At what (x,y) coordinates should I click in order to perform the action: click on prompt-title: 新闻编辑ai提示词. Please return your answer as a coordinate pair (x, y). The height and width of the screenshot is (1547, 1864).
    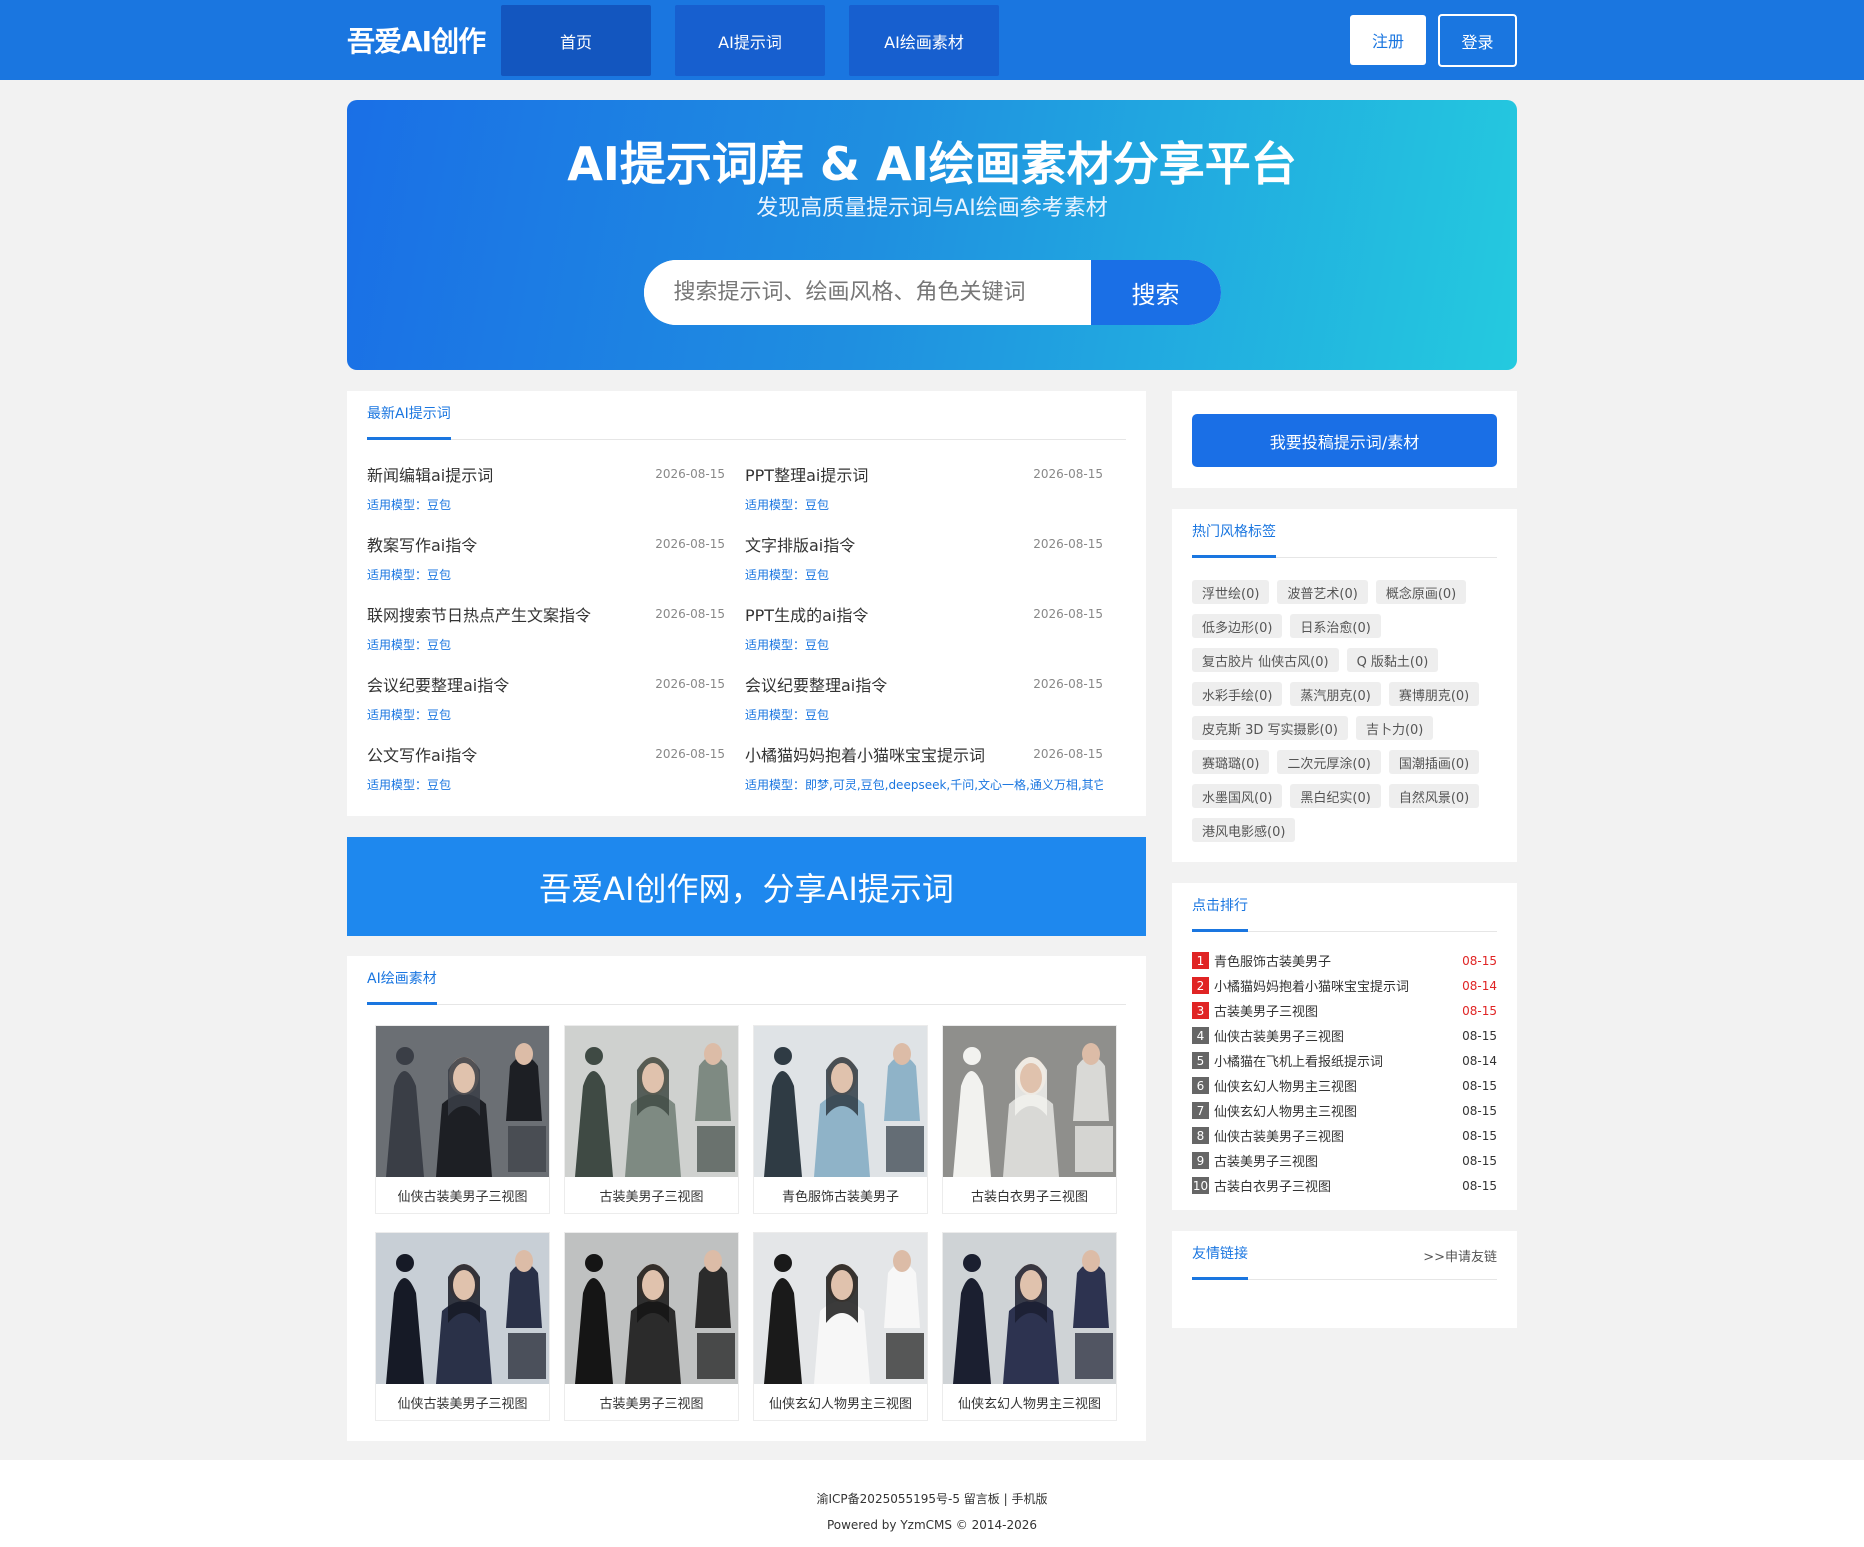
    Looking at the image, I should click on (430, 474).